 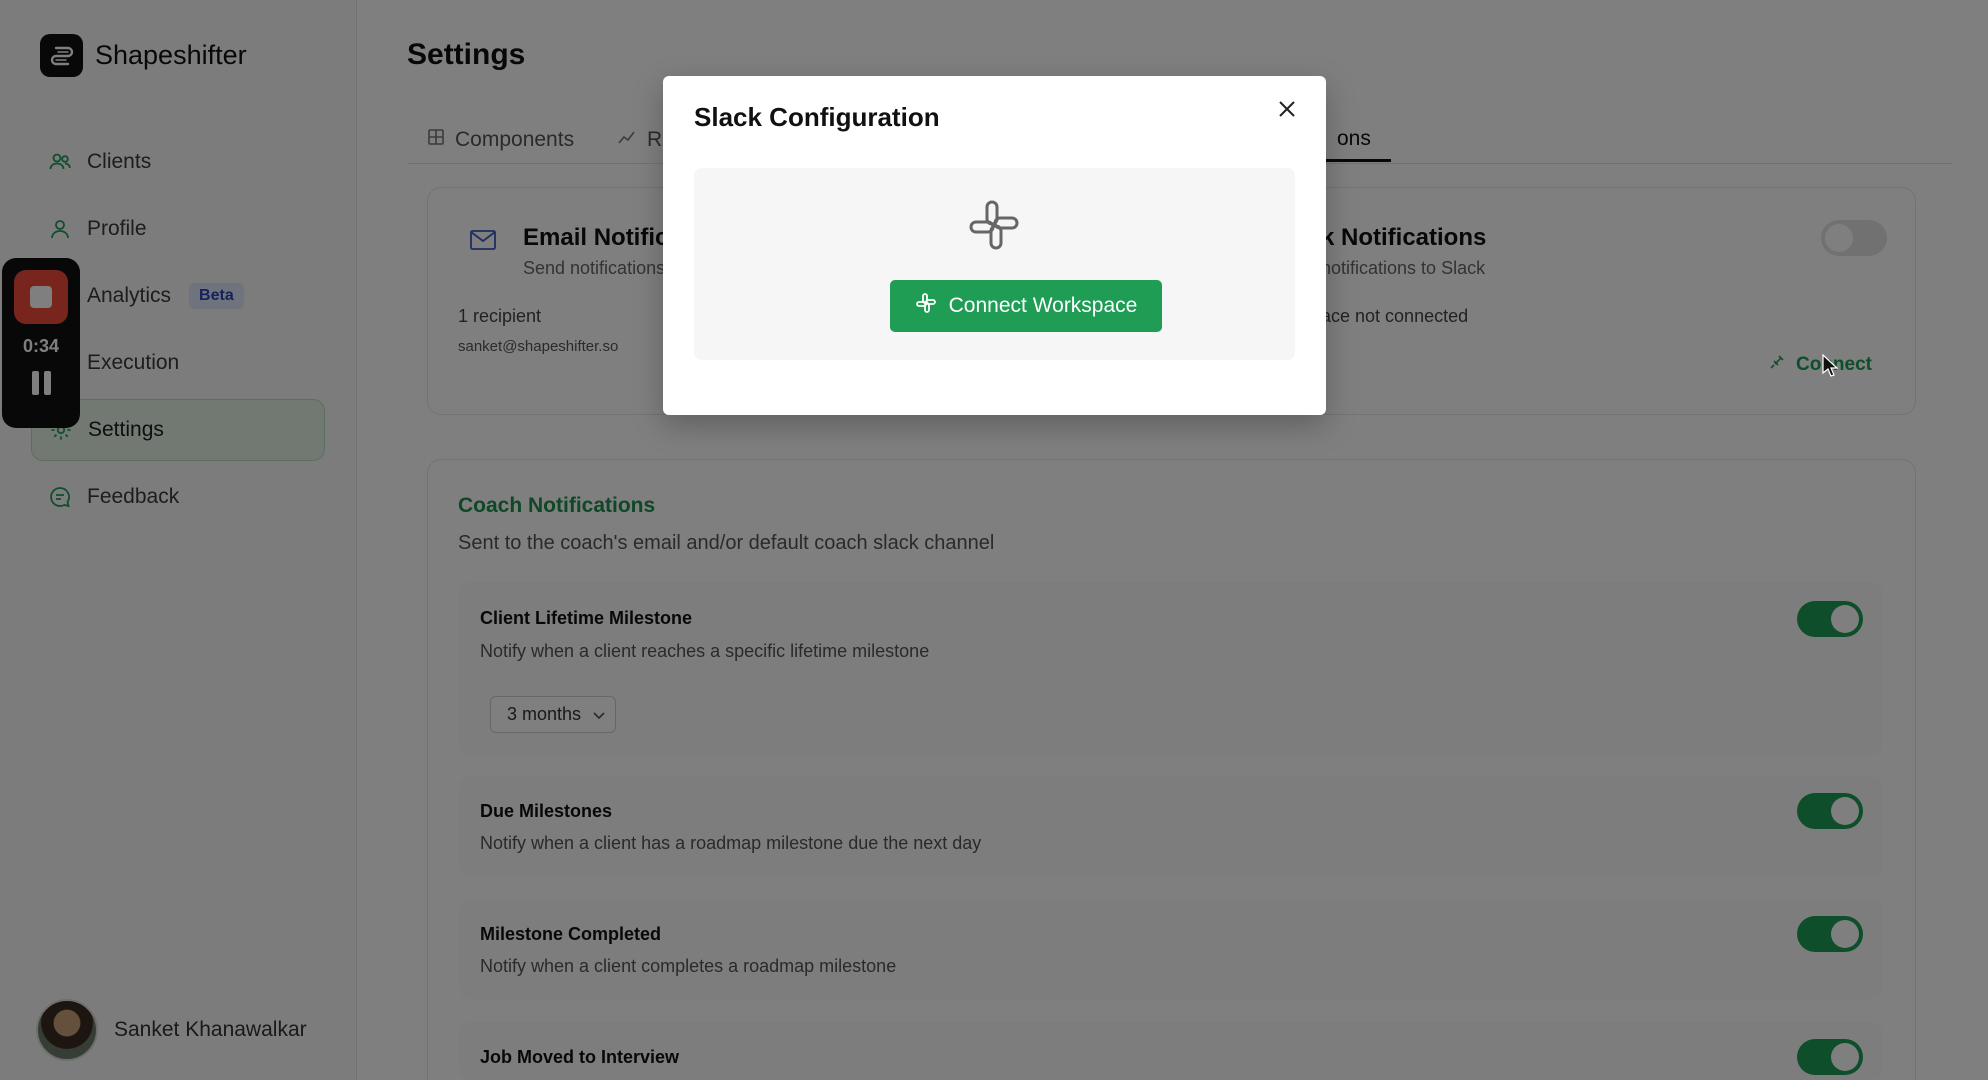 I want to click on close-icon, so click(x=1287, y=111).